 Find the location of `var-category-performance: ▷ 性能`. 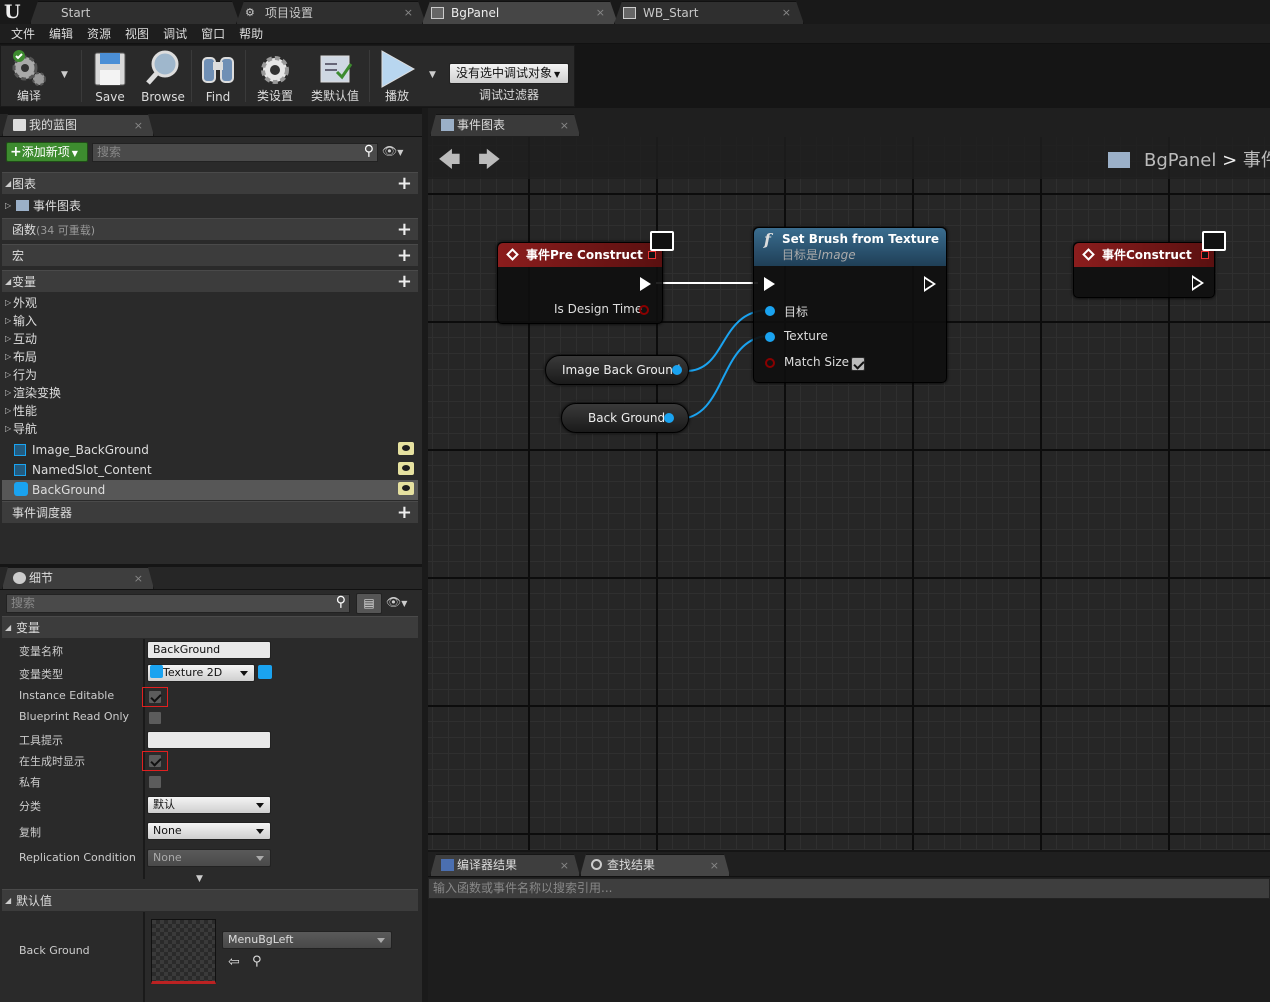

var-category-performance: ▷ 性能 is located at coordinates (210, 411).